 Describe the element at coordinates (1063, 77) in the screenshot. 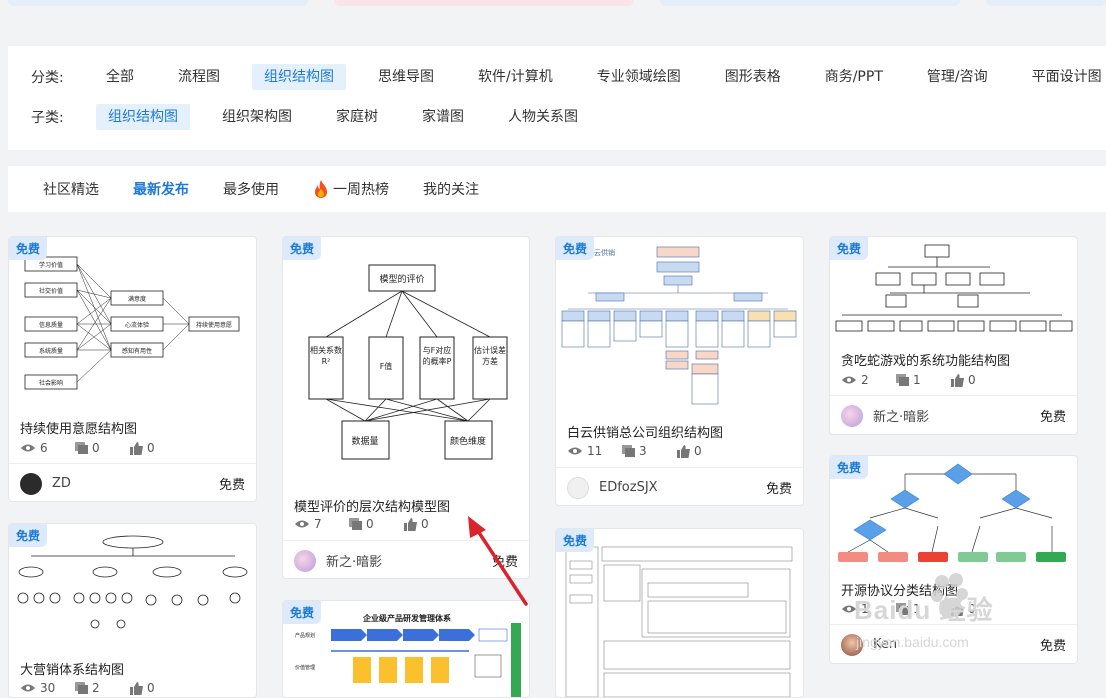

I see `category-graphic-design: 平面设计图` at that location.